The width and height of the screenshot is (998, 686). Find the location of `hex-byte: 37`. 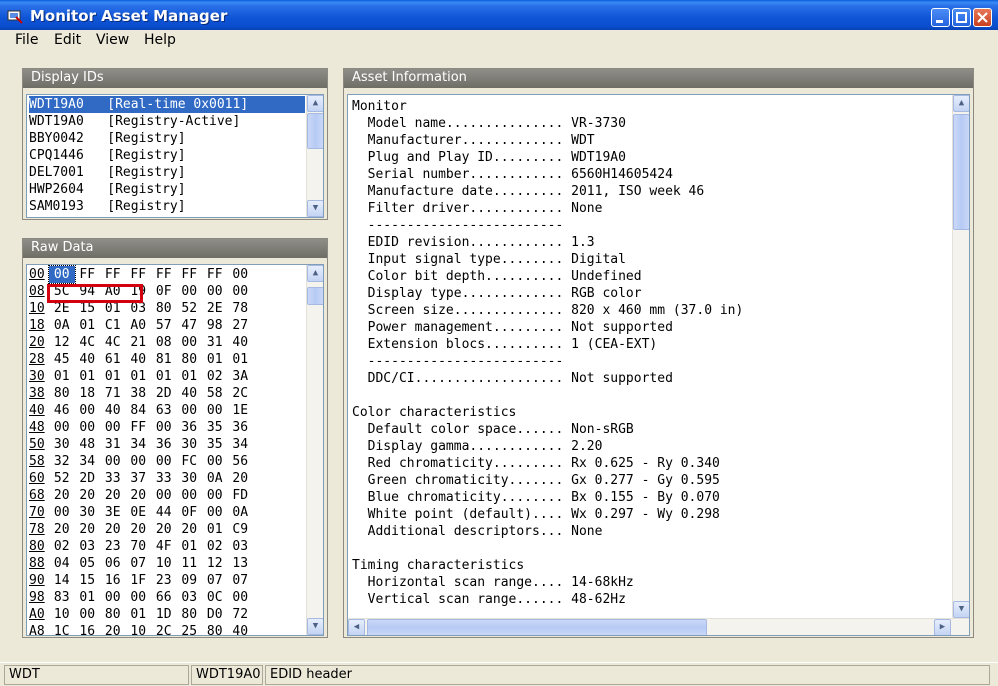

hex-byte: 37 is located at coordinates (139, 478).